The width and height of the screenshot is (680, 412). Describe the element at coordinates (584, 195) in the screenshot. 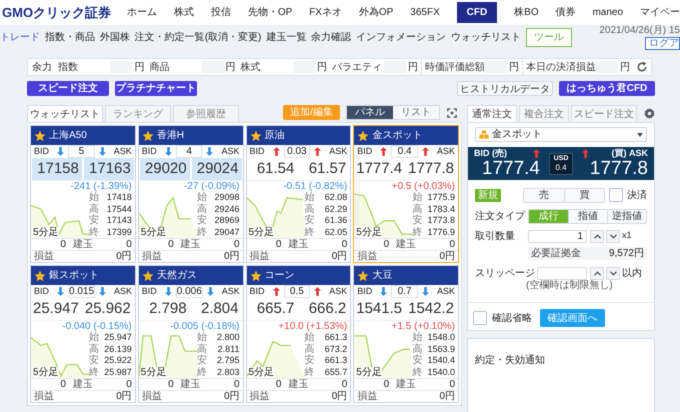

I see `side-button: 買` at that location.